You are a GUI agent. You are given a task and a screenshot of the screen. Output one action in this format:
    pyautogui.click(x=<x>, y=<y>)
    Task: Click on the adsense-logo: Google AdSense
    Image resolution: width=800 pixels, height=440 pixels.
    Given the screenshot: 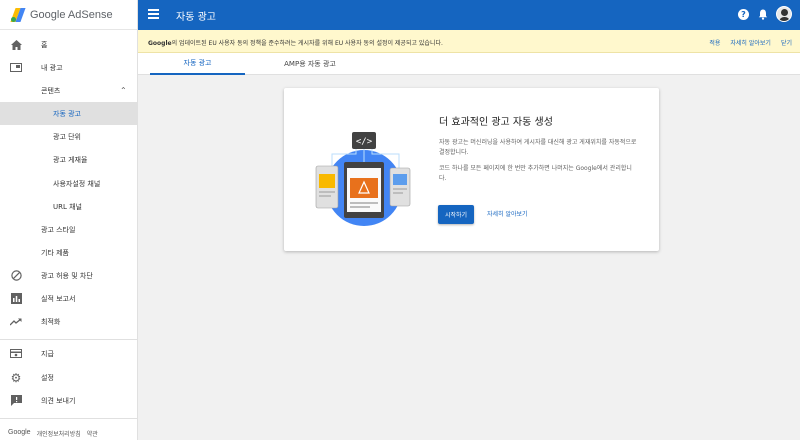 What is the action you would take?
    pyautogui.click(x=68, y=15)
    